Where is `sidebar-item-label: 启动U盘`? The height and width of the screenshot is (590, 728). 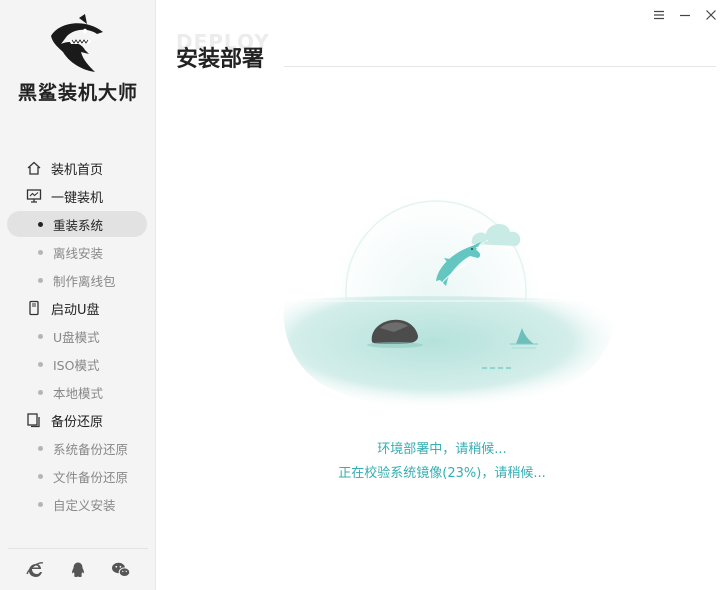
sidebar-item-label: 启动U盘 is located at coordinates (75, 310).